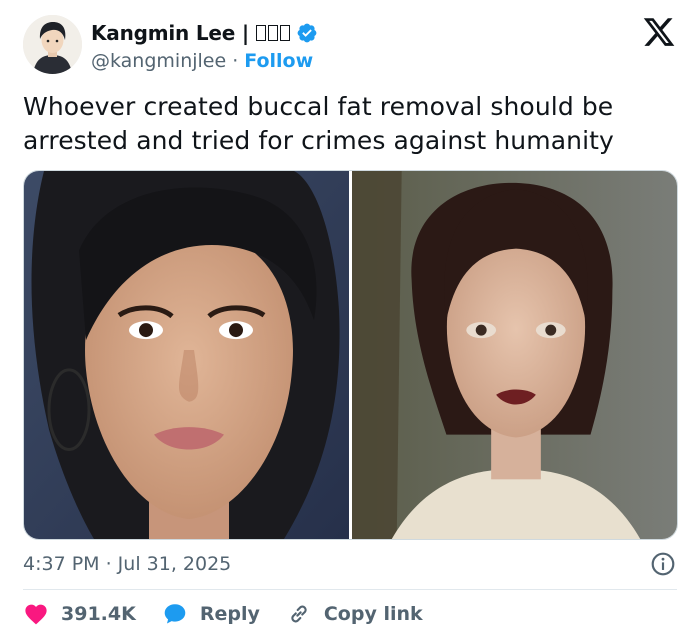 This screenshot has height=642, width=700. Describe the element at coordinates (158, 61) in the screenshot. I see `author-handle: @kangminjlee` at that location.